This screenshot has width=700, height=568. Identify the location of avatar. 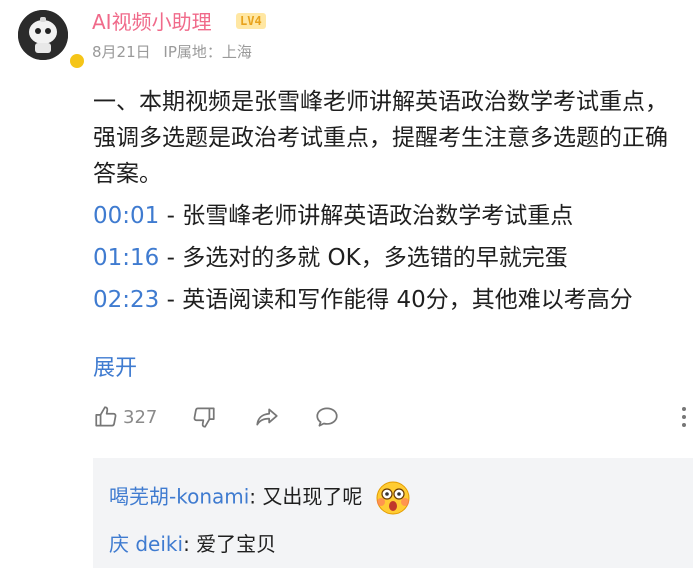
(52, 40).